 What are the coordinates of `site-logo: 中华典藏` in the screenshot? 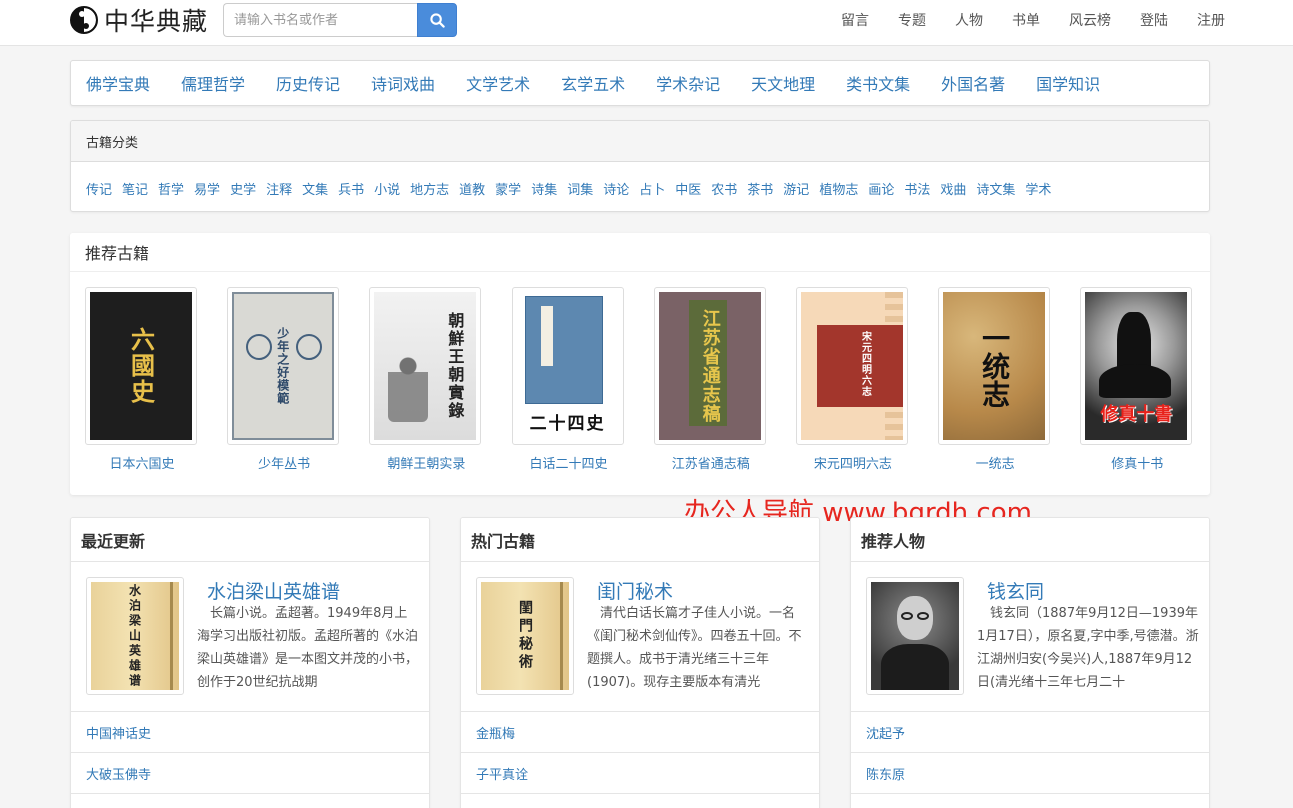 It's located at (139, 20).